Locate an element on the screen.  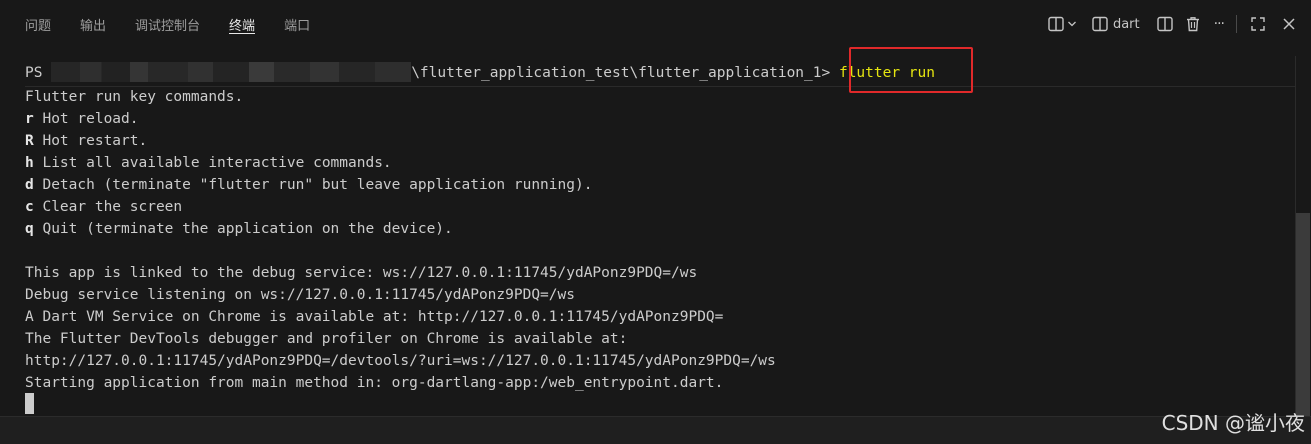
actions-divider is located at coordinates (1236, 24).